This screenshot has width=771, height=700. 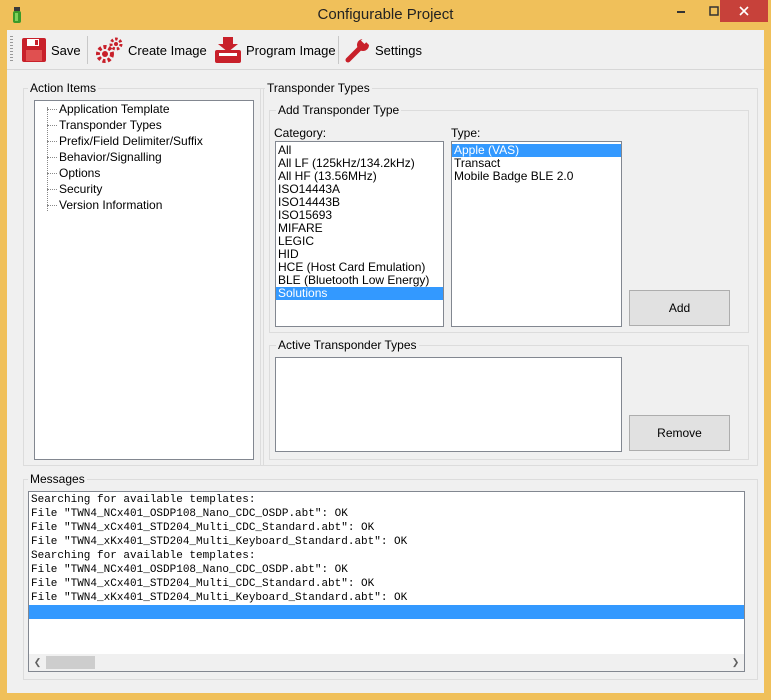 I want to click on category-item: LEGIC, so click(x=359, y=241).